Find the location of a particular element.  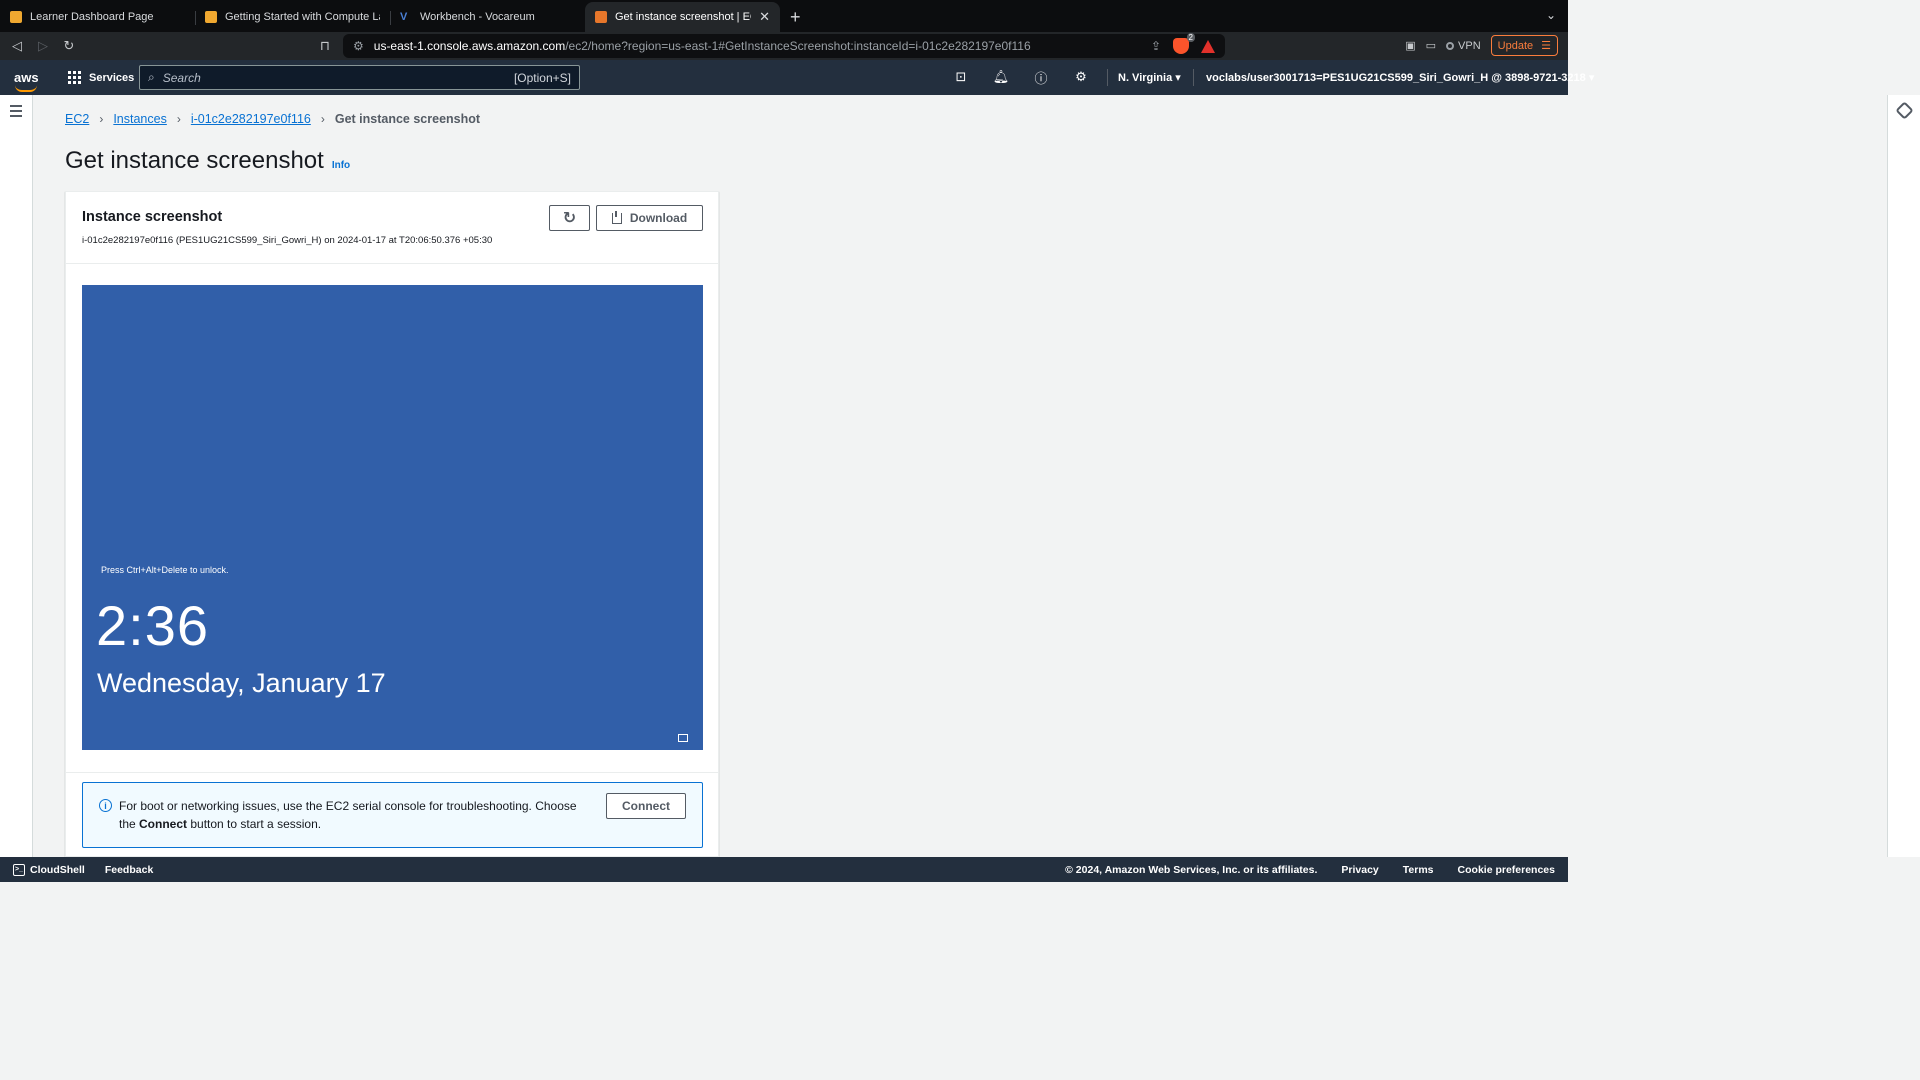

sidebar-icon: ▣ is located at coordinates (1410, 45).